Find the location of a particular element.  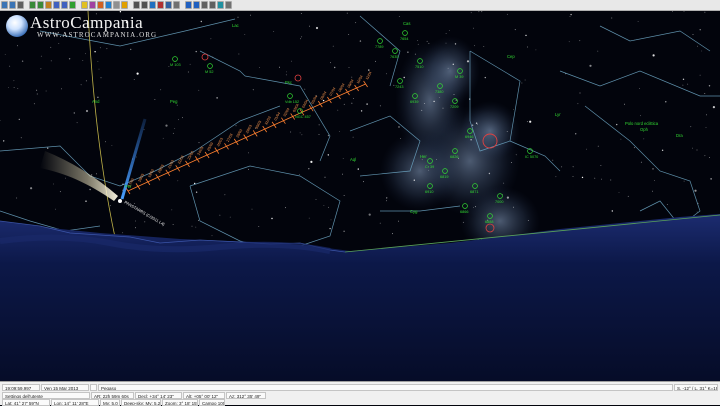

comet-date-label: 02/04 is located at coordinates (287, 112).